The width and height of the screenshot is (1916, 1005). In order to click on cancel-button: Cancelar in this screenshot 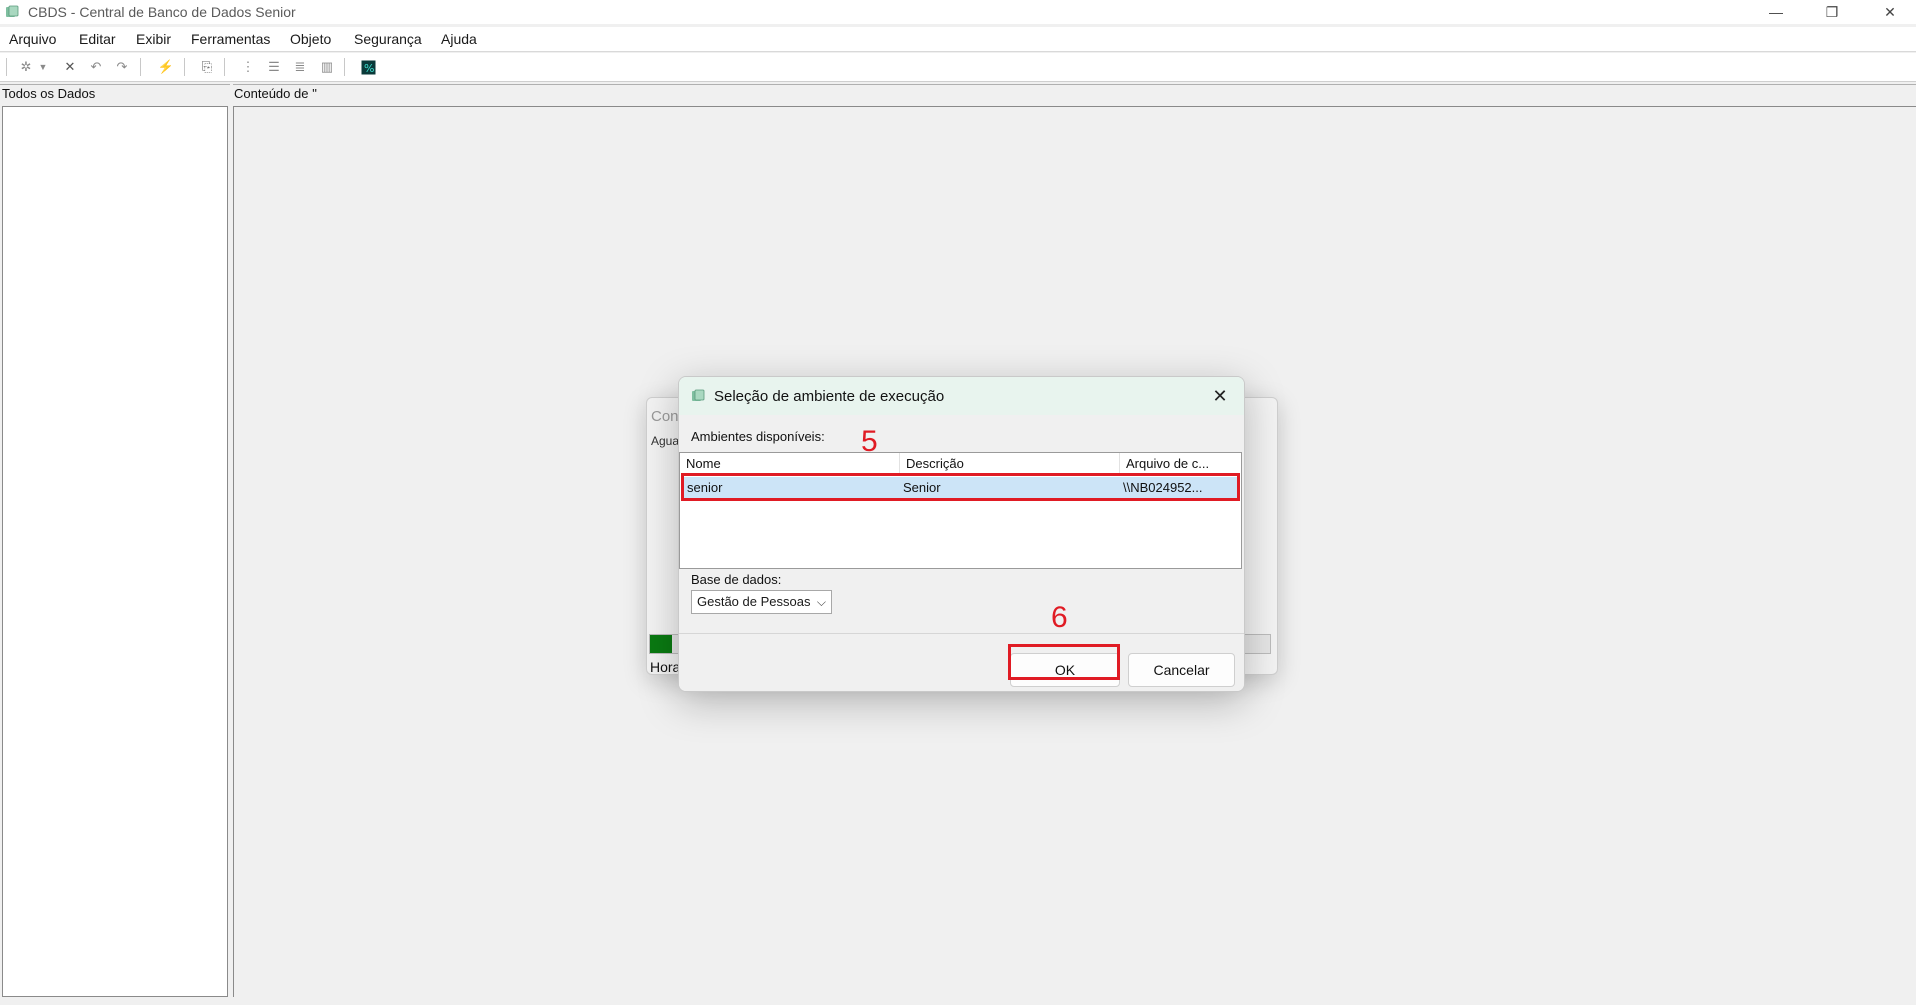, I will do `click(1181, 670)`.